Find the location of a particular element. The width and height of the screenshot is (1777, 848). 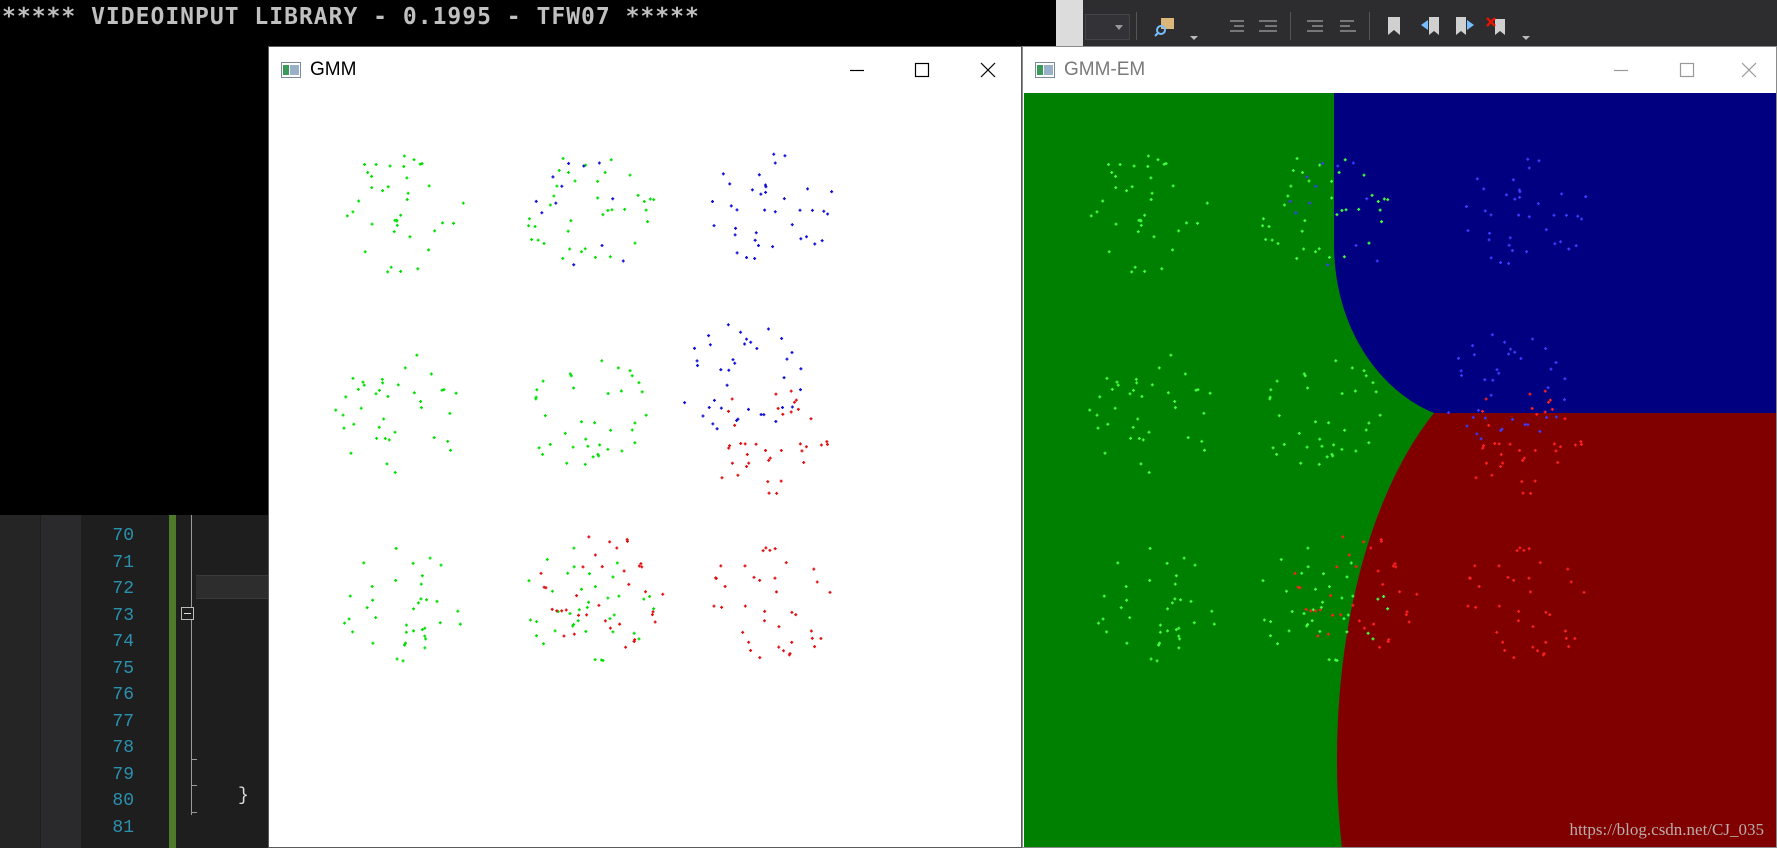

title-bar: GMM-EM is located at coordinates (1399, 70).